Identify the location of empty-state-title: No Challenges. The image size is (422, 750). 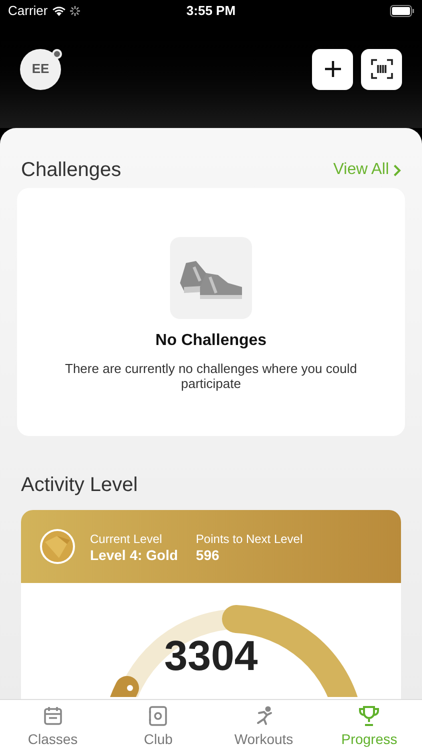
(211, 341).